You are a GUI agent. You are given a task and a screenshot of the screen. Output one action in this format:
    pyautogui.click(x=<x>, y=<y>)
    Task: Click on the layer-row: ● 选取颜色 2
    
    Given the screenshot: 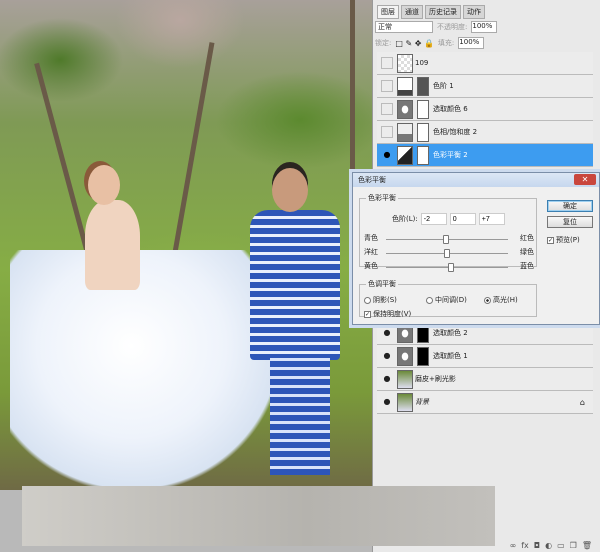 What is the action you would take?
    pyautogui.click(x=485, y=333)
    